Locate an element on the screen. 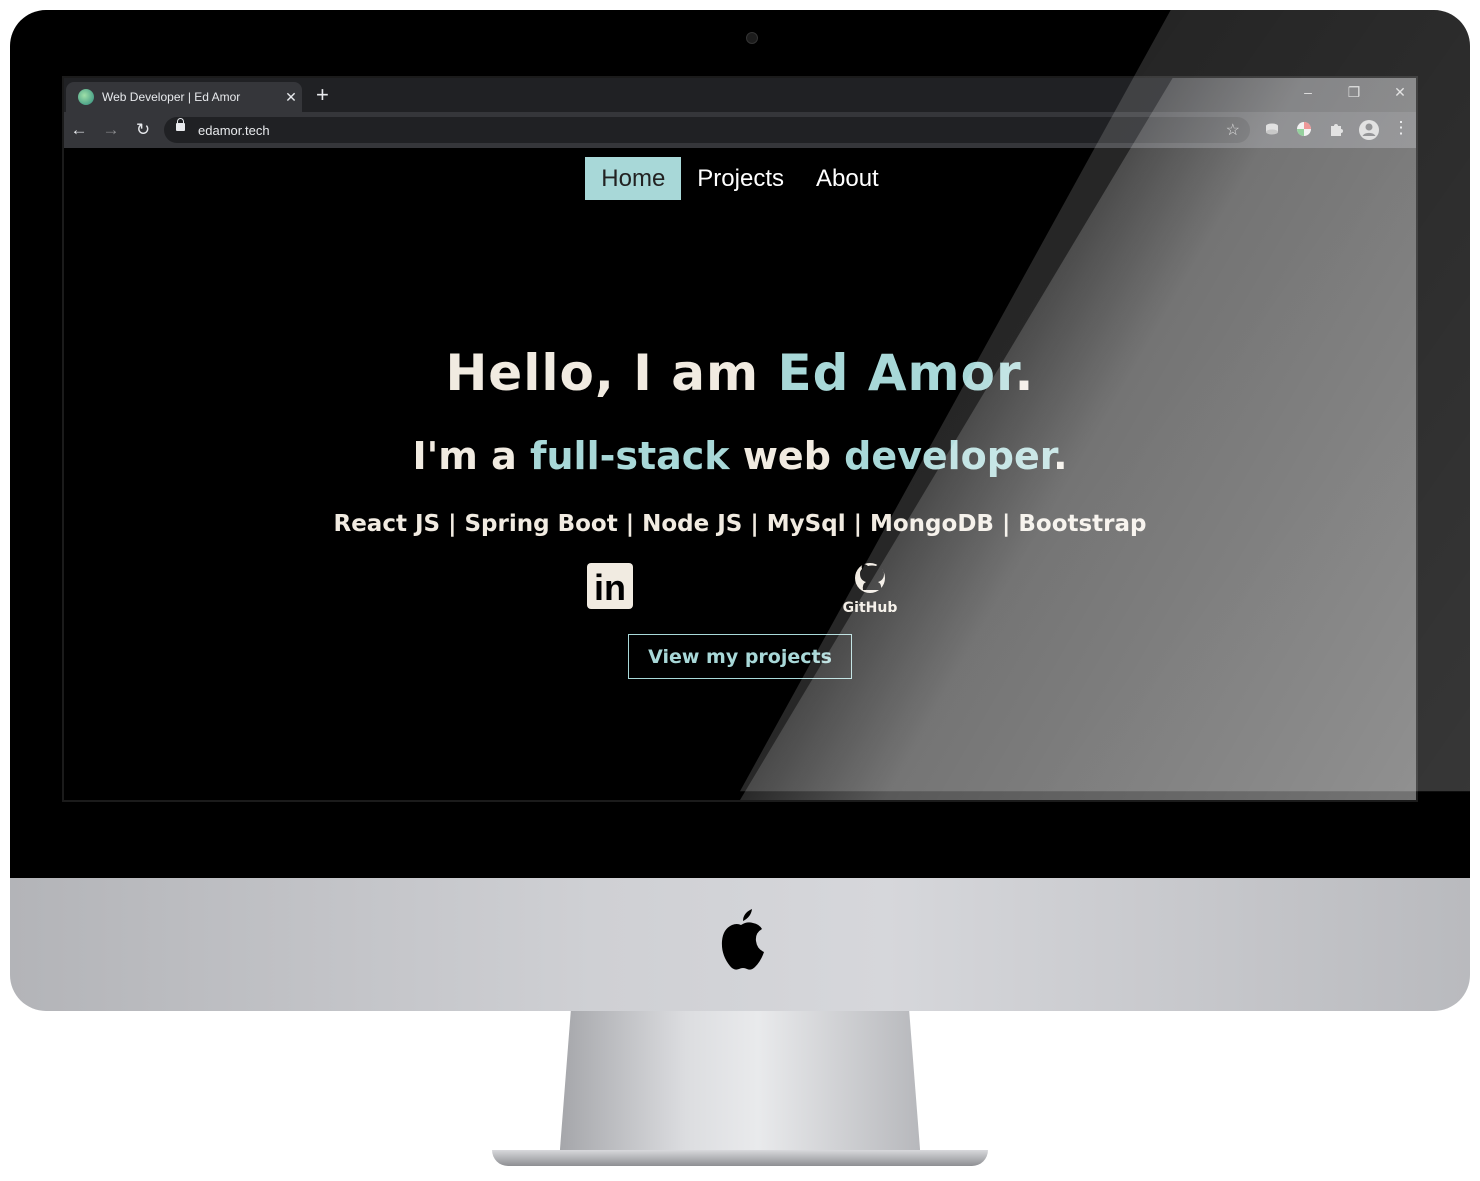 Image resolution: width=1480 pixels, height=1181 pixels. imac-stand-base is located at coordinates (740, 1158).